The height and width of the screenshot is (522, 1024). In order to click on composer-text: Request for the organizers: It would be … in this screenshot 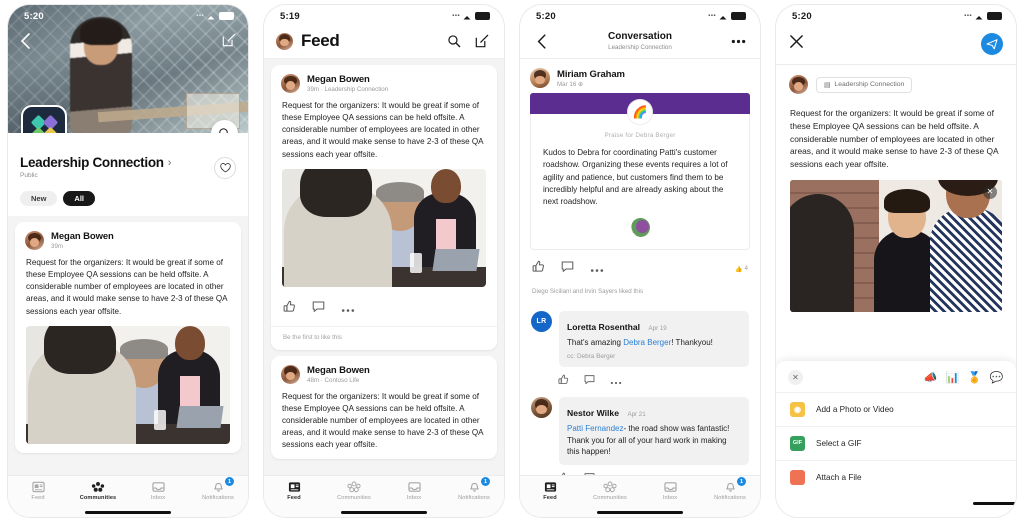, I will do `click(896, 139)`.